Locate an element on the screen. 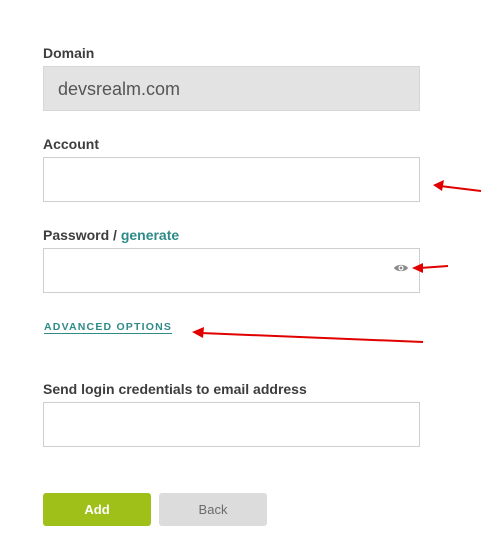 The height and width of the screenshot is (555, 504). arrow-account is located at coordinates (457, 186).